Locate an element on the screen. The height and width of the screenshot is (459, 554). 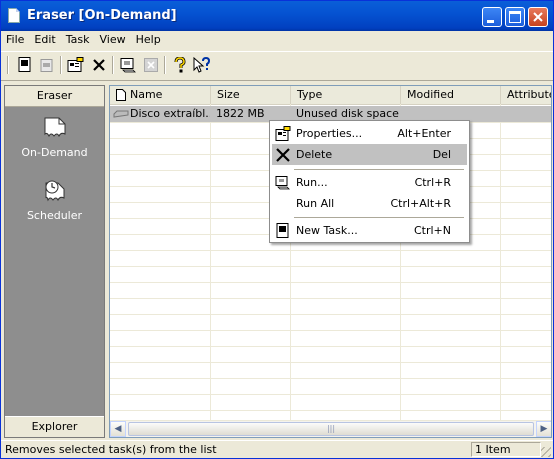
sidebar-item-scheduler: Scheduler is located at coordinates (54, 200).